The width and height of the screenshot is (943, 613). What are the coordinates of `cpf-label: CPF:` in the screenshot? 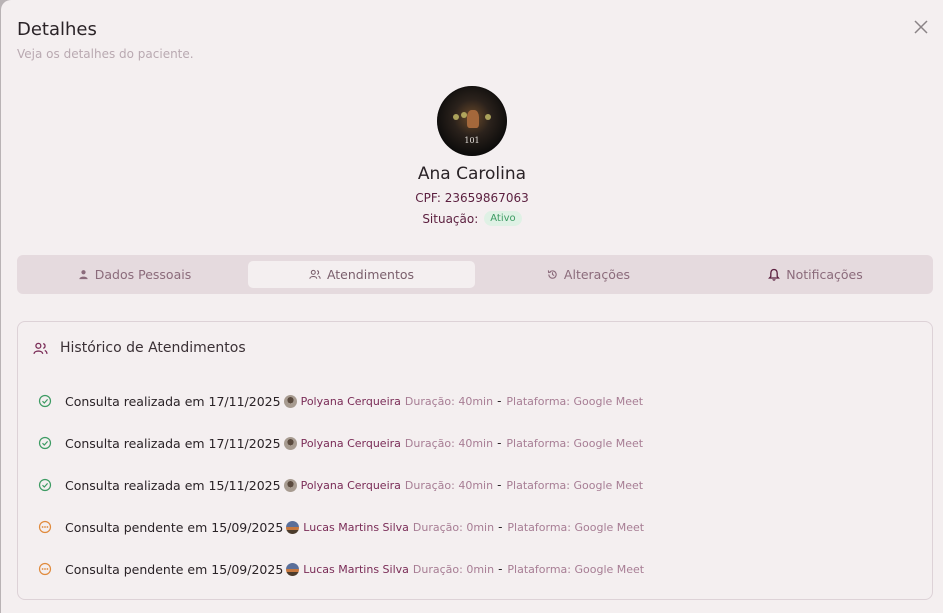 It's located at (428, 198).